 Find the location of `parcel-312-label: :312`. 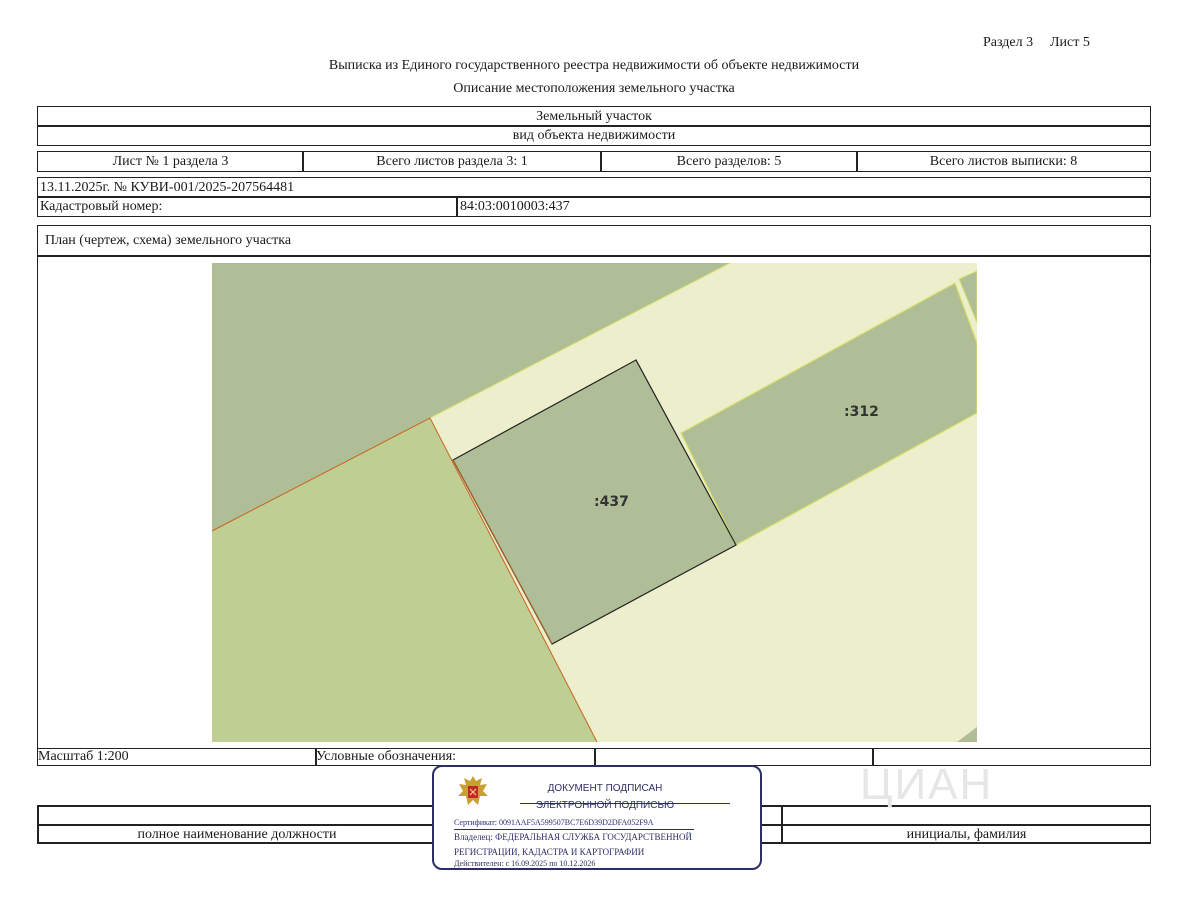

parcel-312-label: :312 is located at coordinates (861, 412).